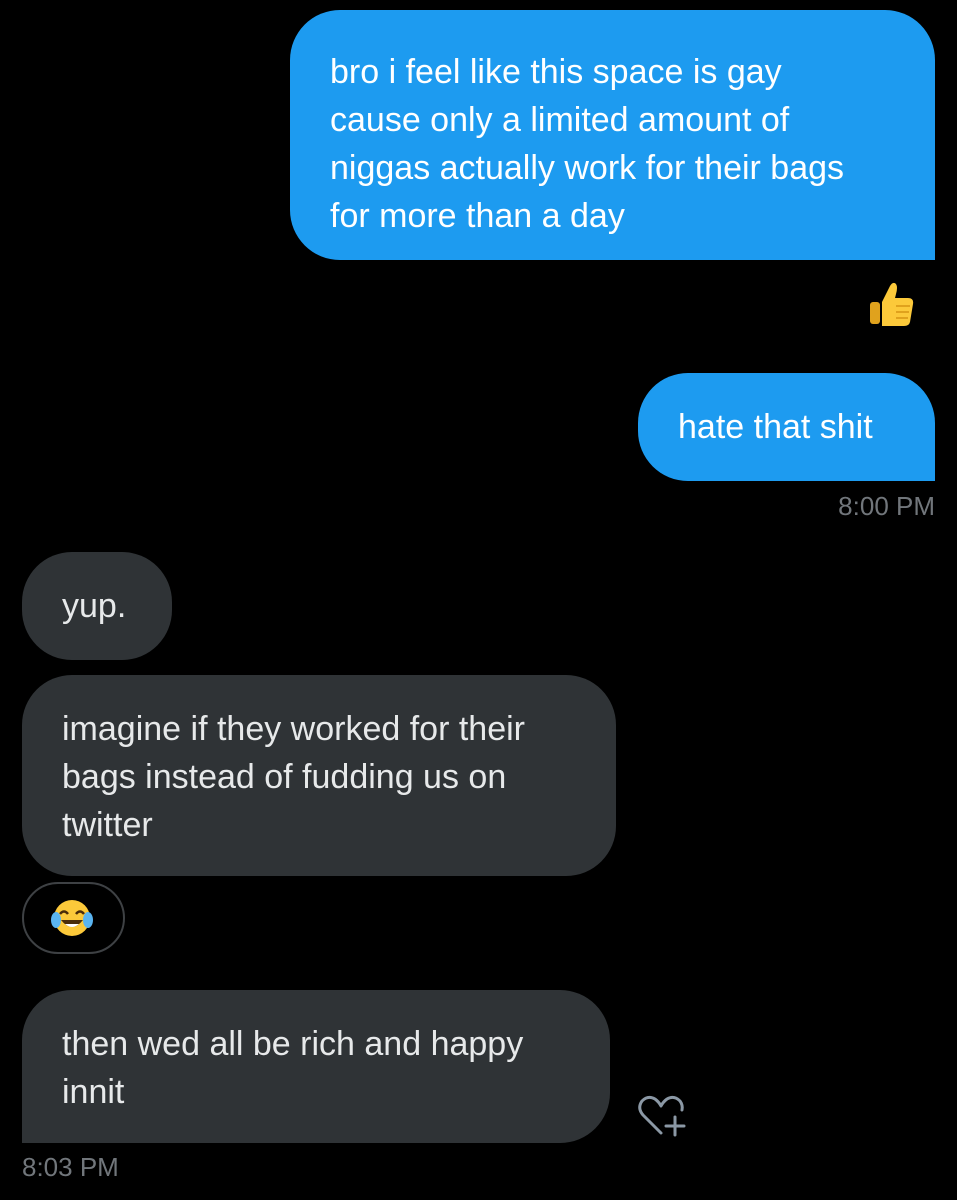 Image resolution: width=957 pixels, height=1200 pixels. Describe the element at coordinates (786, 427) in the screenshot. I see `outgoing-message-bubble: hate that shit` at that location.